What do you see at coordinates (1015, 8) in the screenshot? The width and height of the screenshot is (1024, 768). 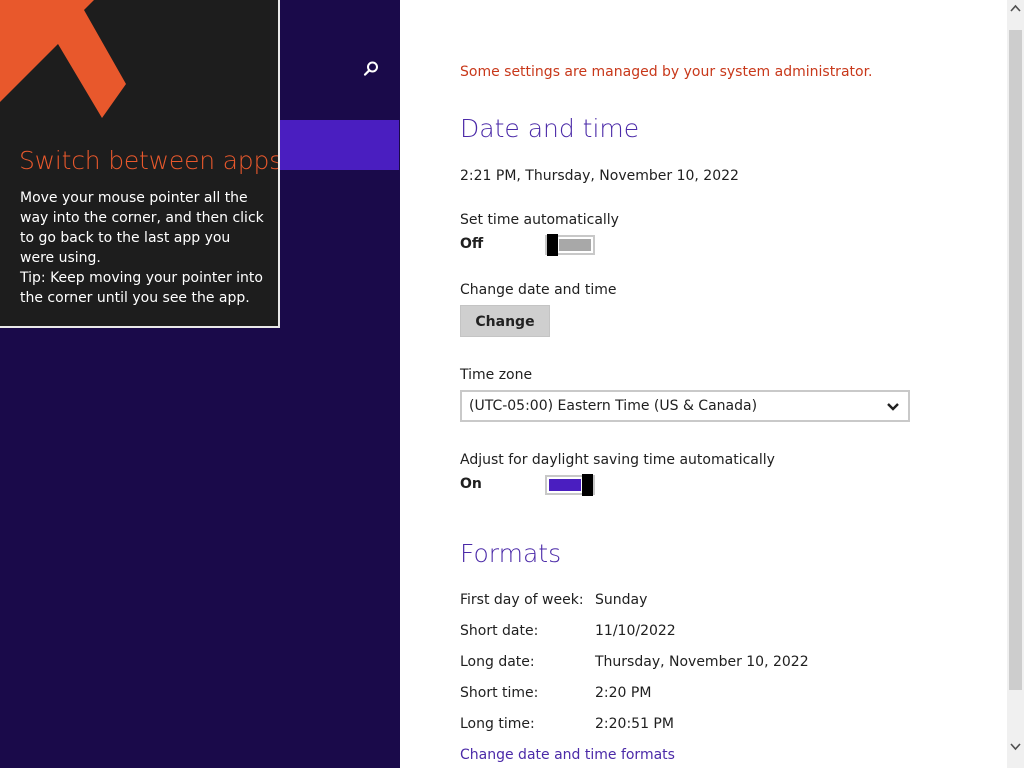 I see `scroll-up-icon` at bounding box center [1015, 8].